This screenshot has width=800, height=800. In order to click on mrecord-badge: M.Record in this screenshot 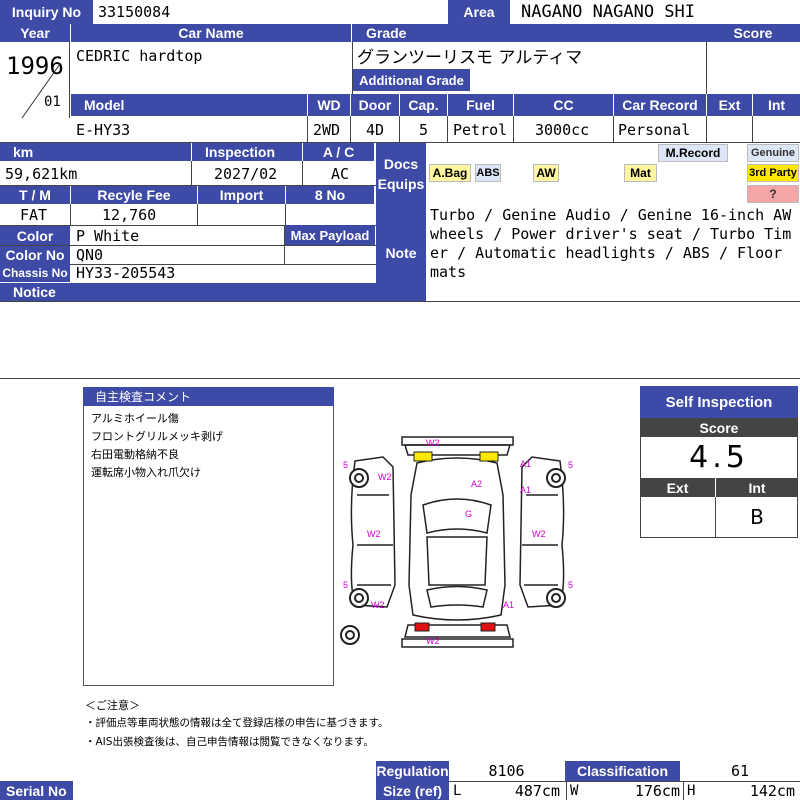, I will do `click(693, 153)`.